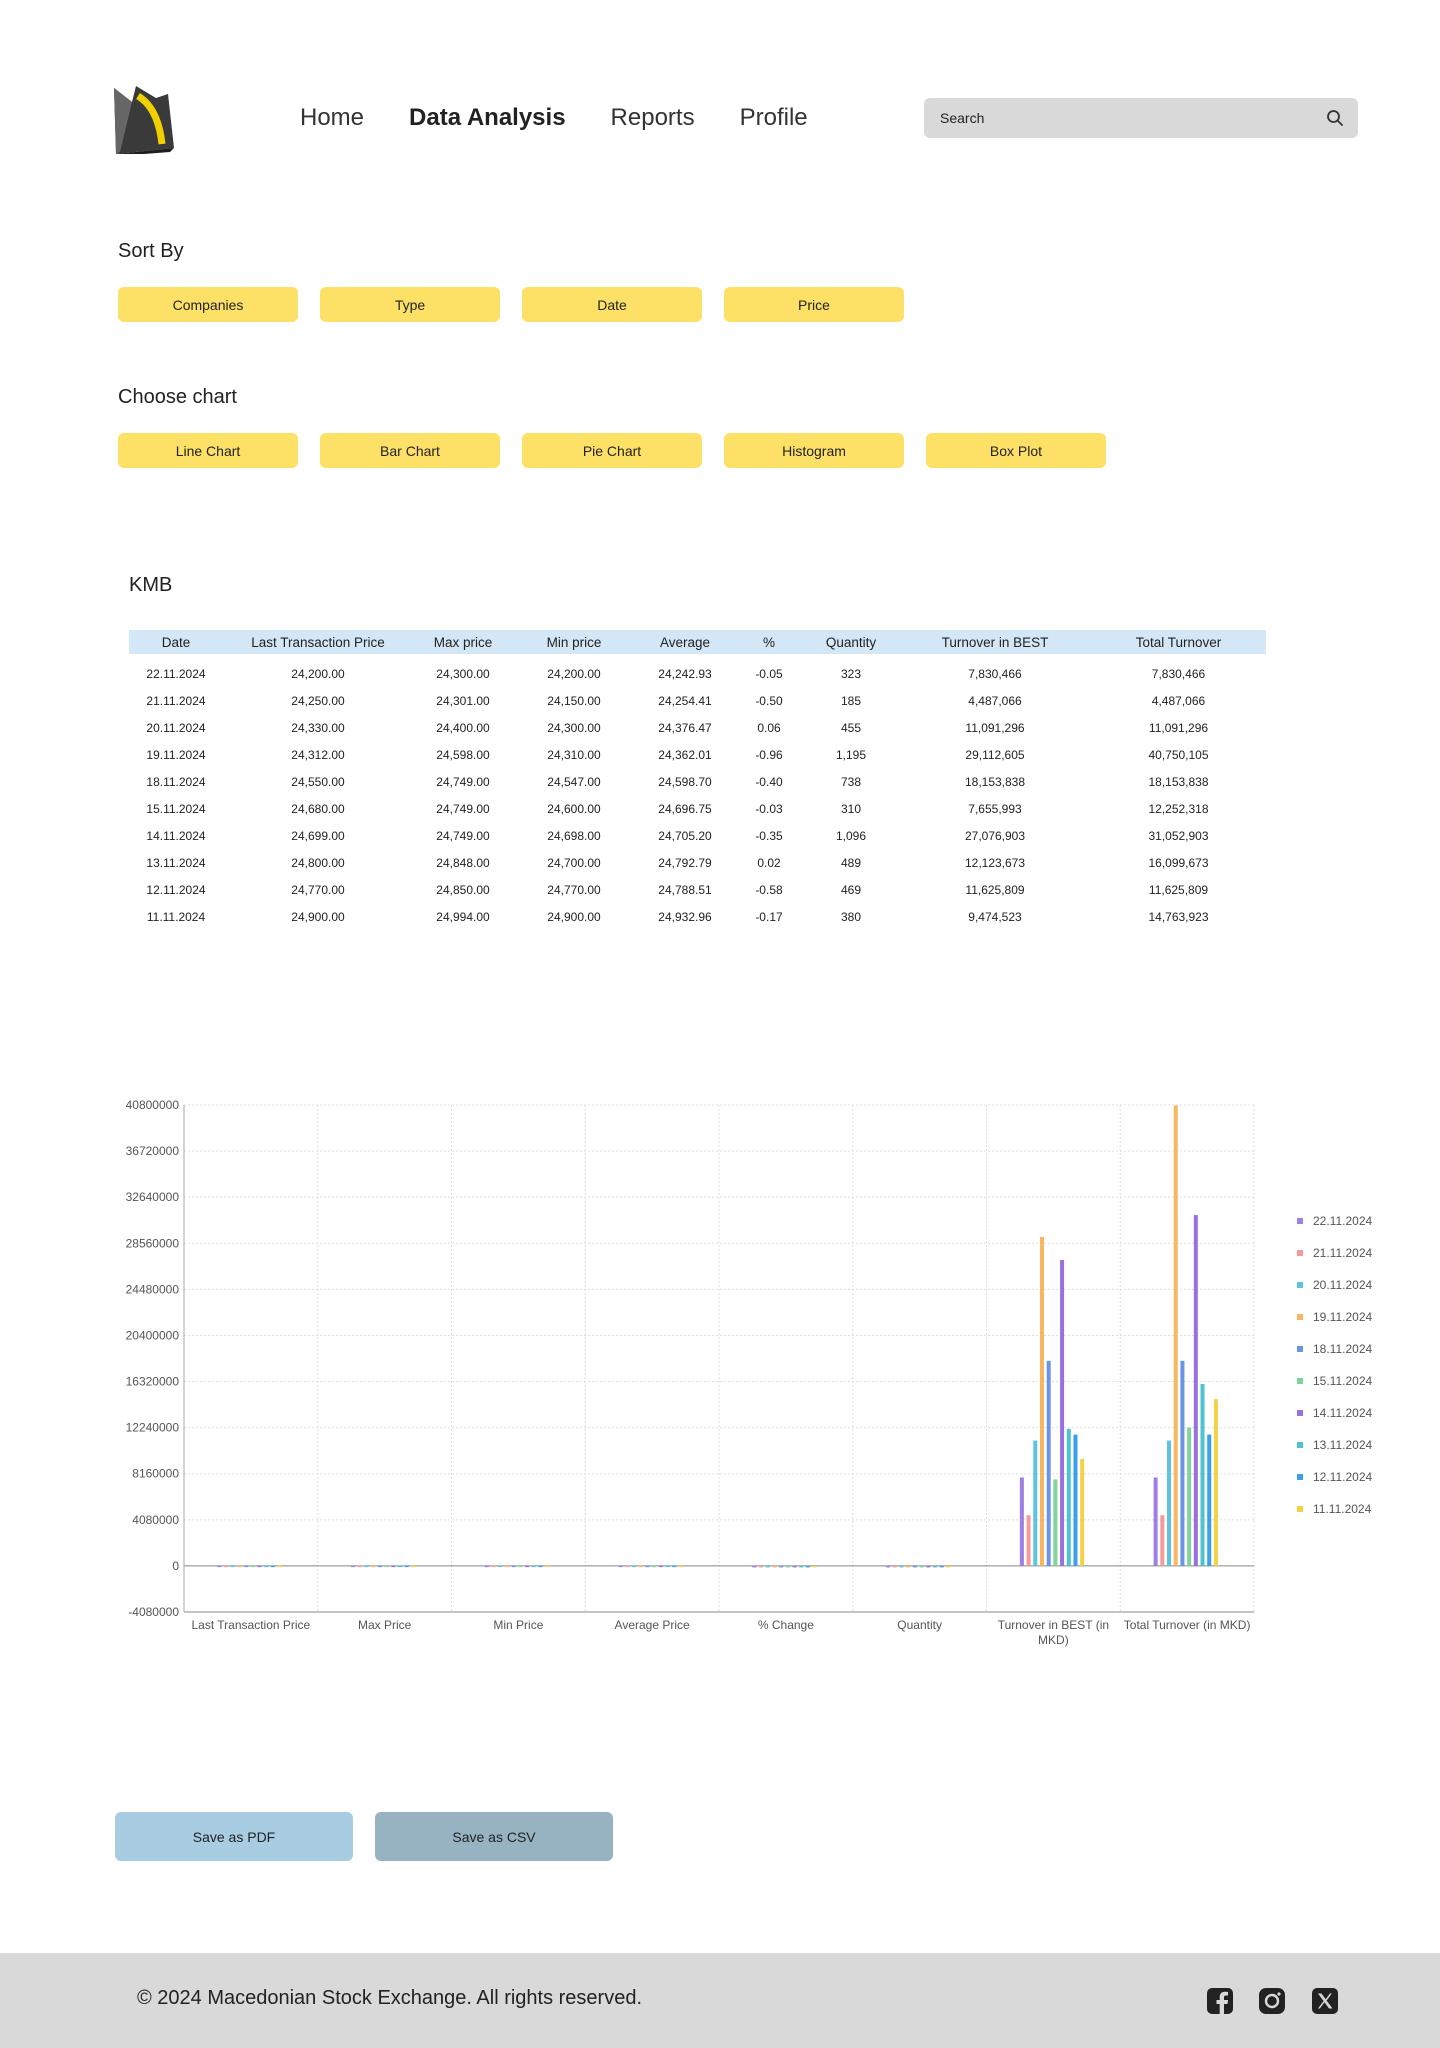  I want to click on choose-chart-title: Choose chart, so click(177, 397).